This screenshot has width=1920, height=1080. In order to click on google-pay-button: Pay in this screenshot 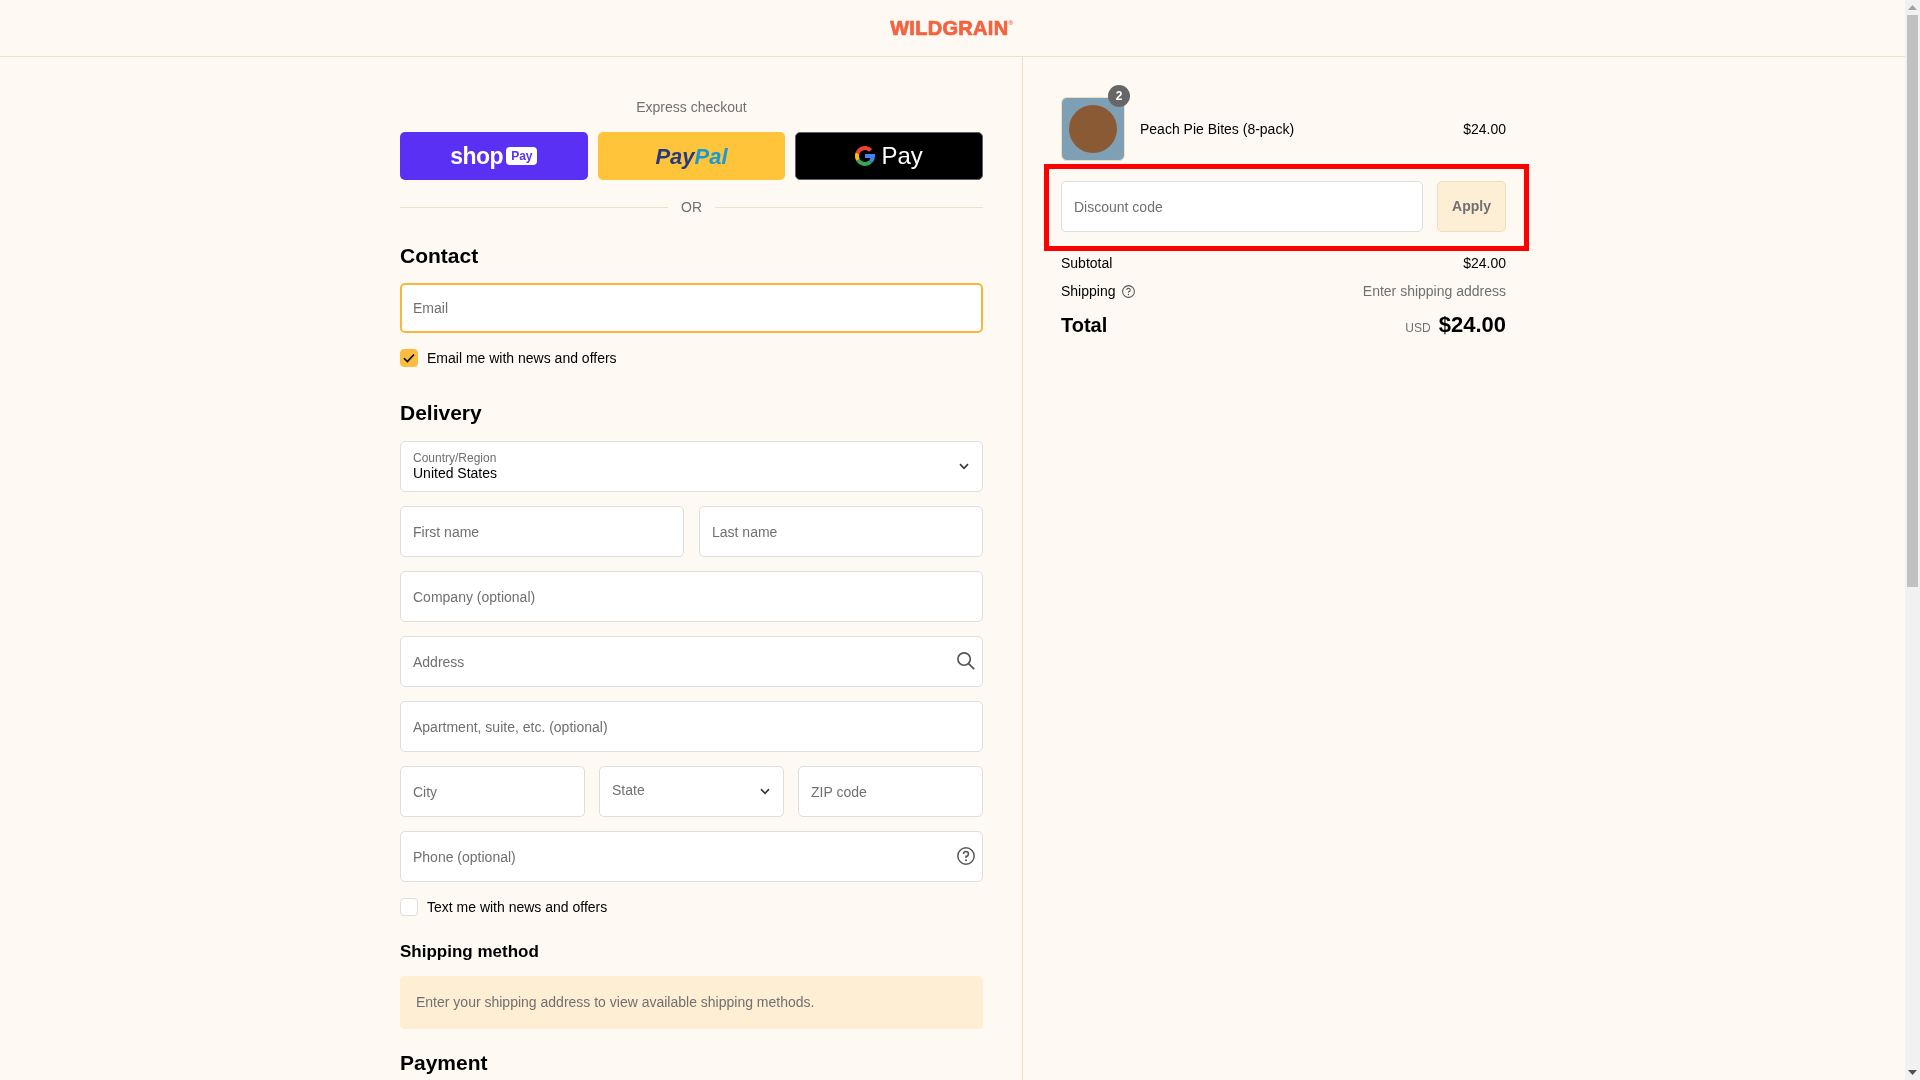, I will do `click(889, 156)`.